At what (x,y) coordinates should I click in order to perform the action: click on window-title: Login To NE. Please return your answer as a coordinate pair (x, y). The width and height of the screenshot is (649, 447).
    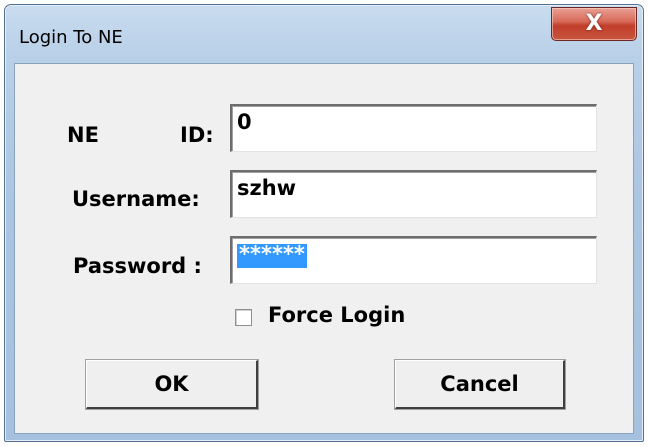
    Looking at the image, I should click on (71, 37).